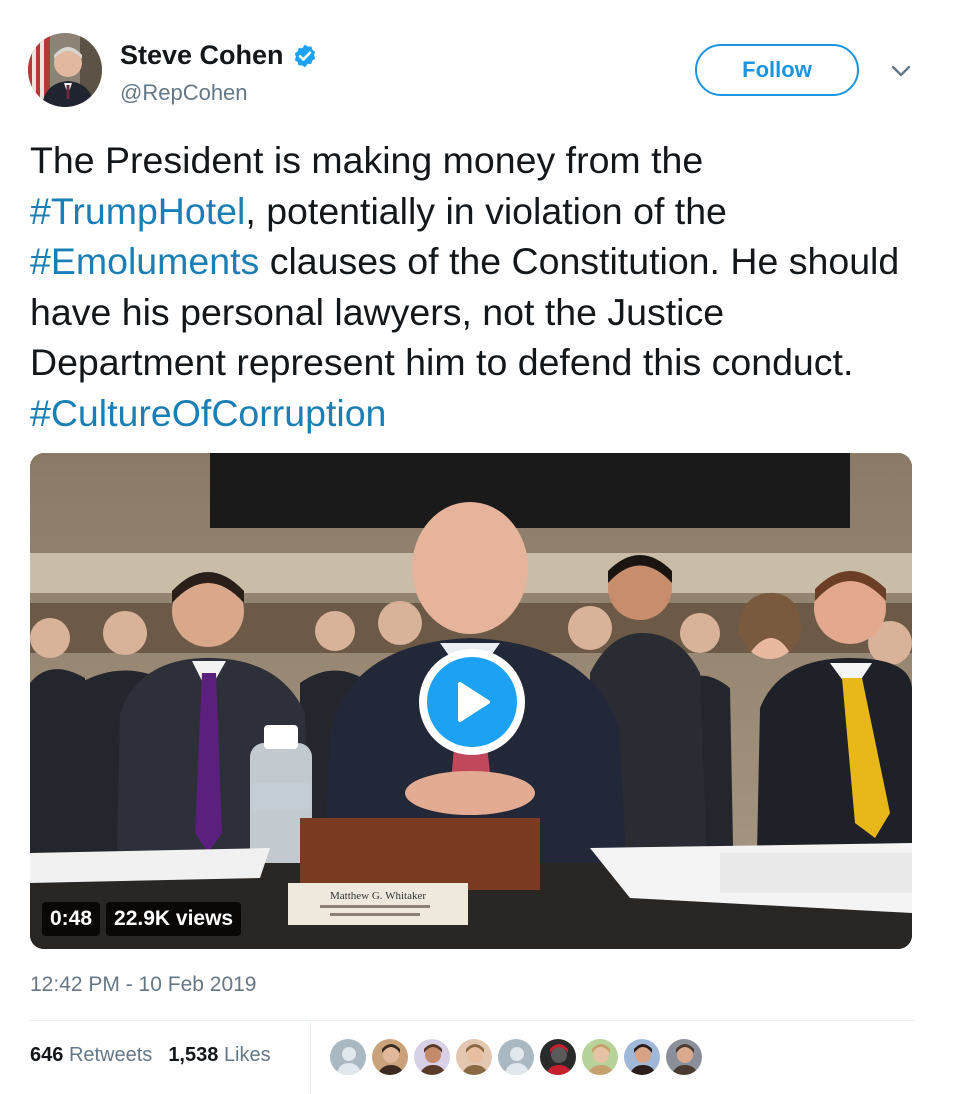  What do you see at coordinates (304, 55) in the screenshot?
I see `verified-badge-icon` at bounding box center [304, 55].